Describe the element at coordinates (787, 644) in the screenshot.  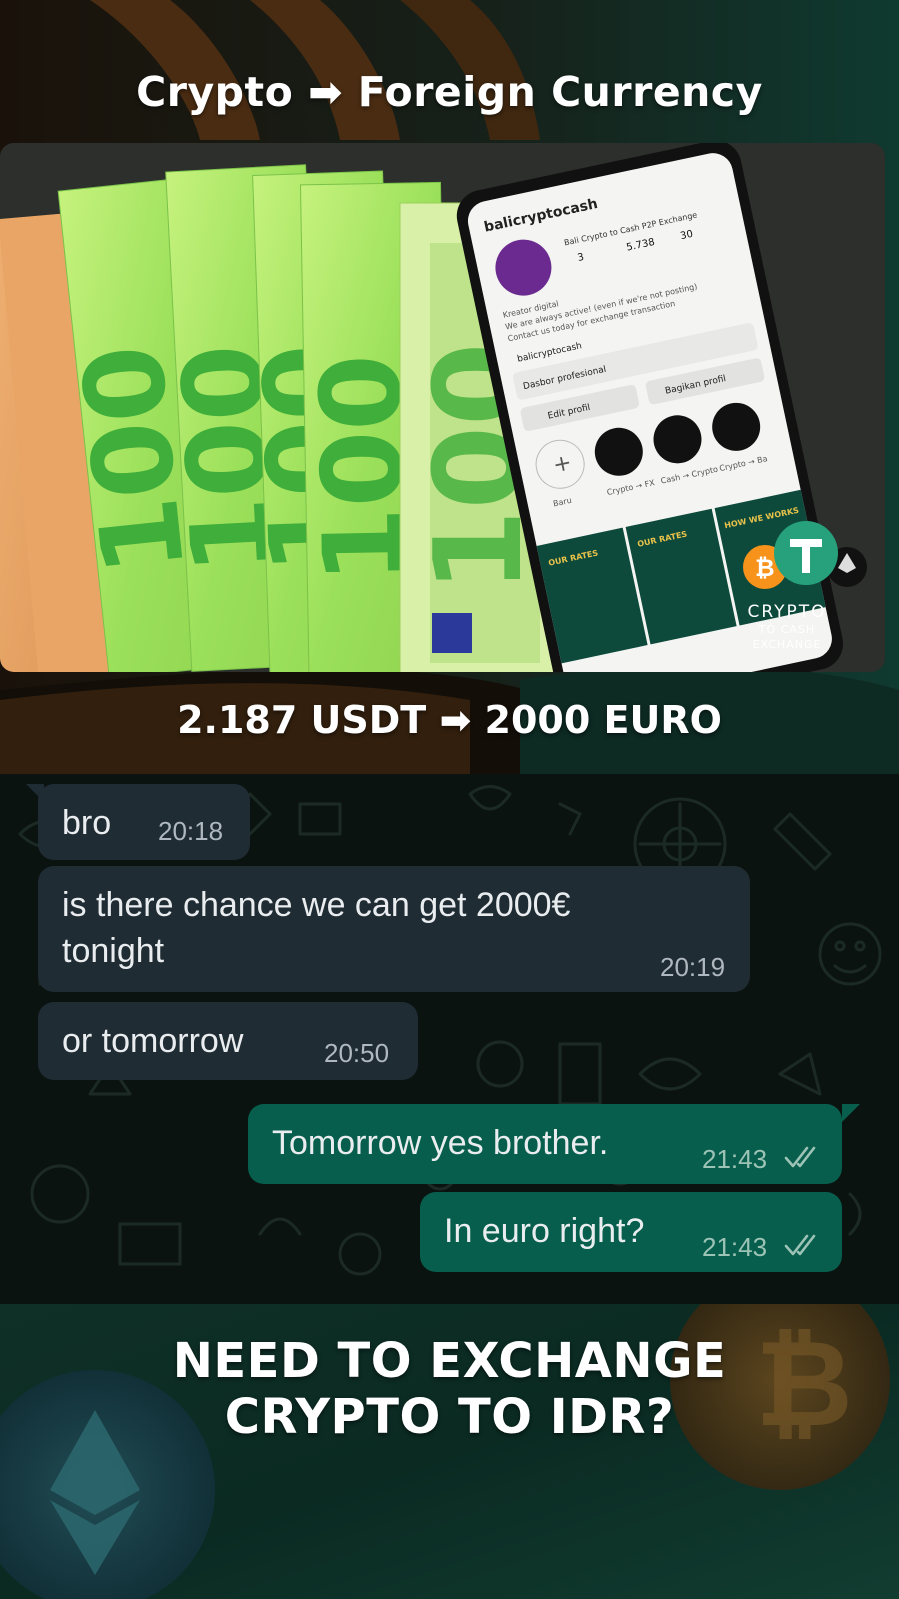
I see `logo-line-3: EXCHANGE` at that location.